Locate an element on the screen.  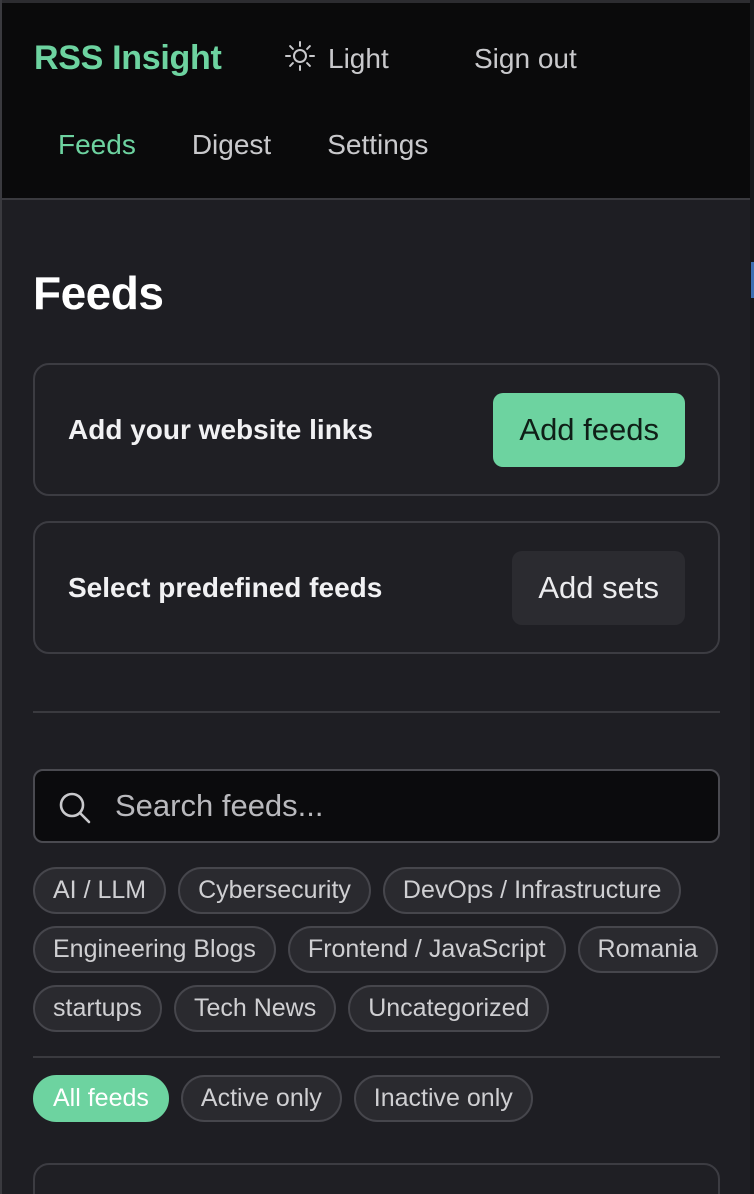
main-nav: Feeds Digest Settings is located at coordinates (243, 145).